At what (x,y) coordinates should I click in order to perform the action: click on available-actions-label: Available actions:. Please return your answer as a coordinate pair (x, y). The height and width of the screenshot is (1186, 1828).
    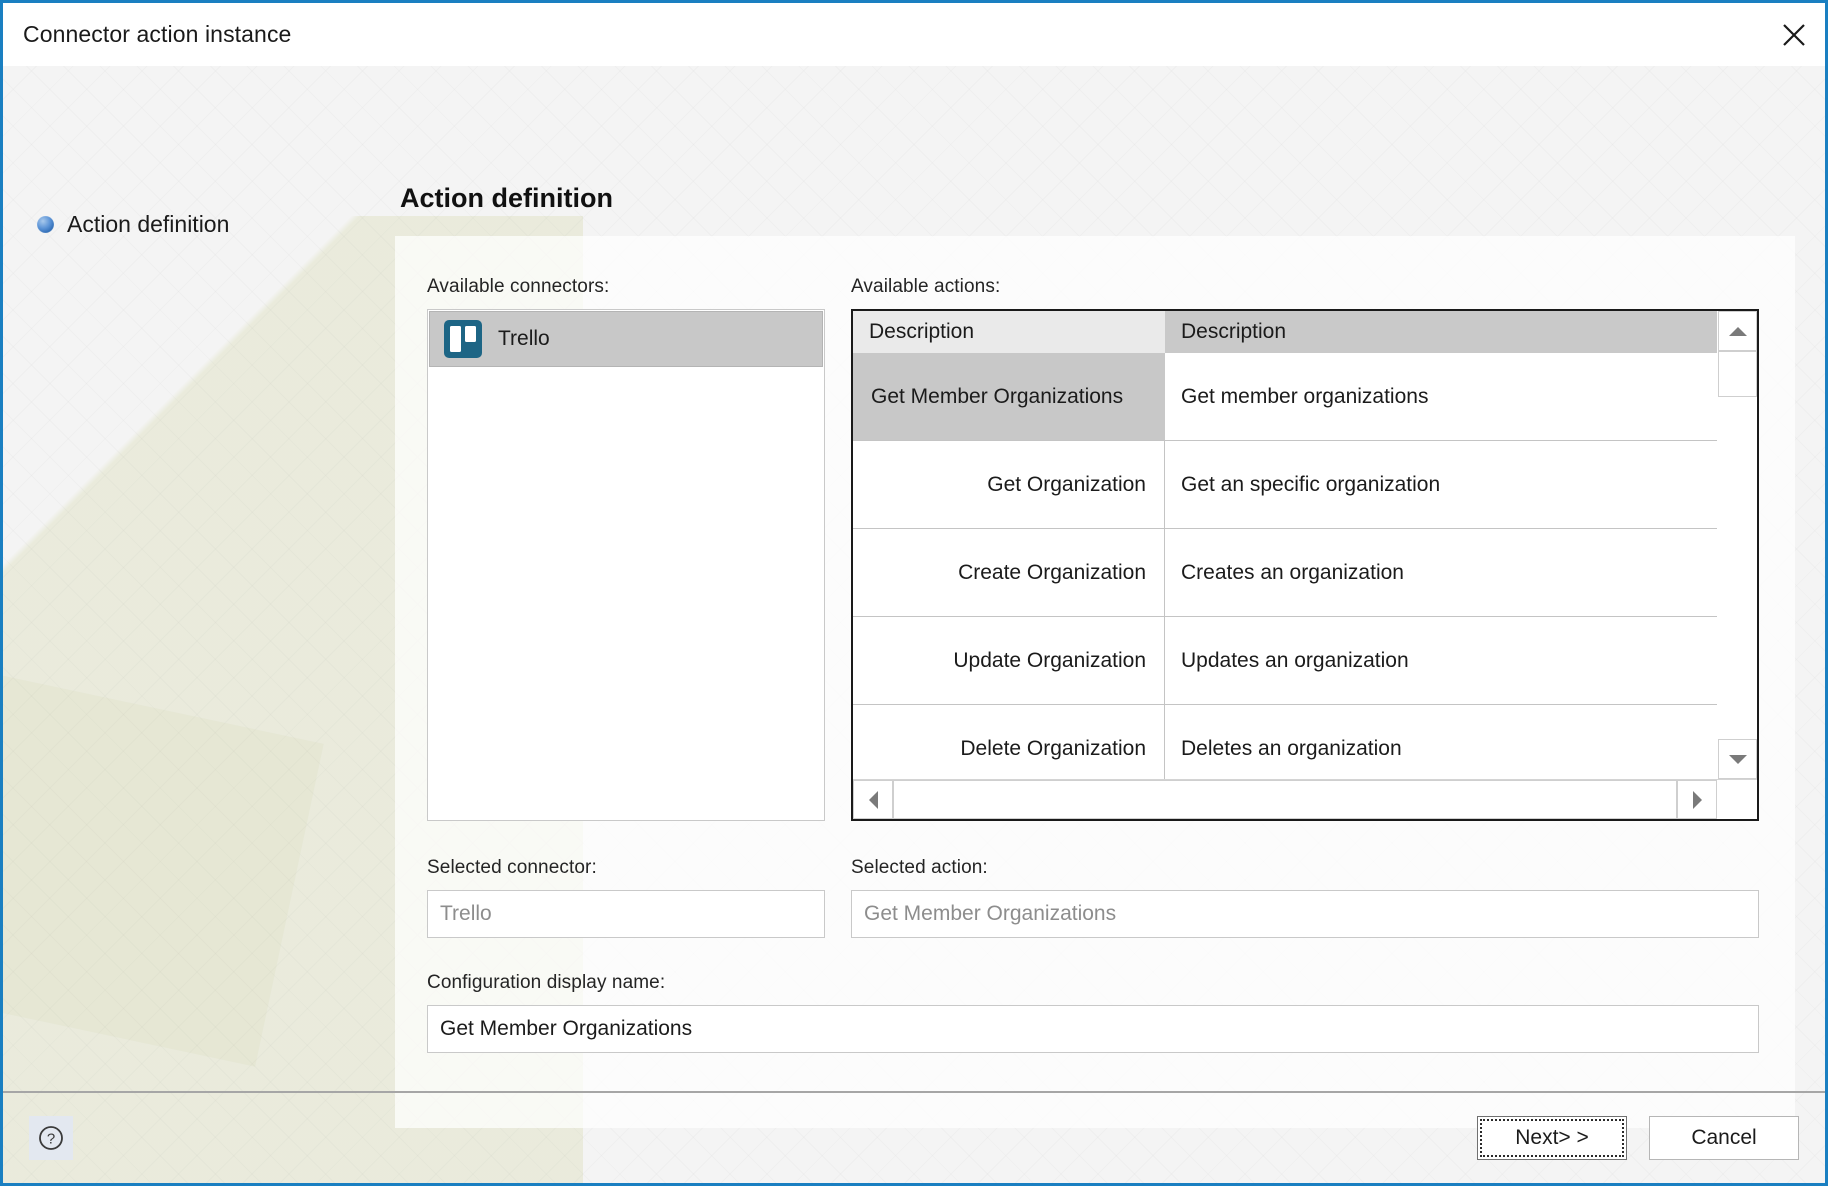
    Looking at the image, I should click on (926, 286).